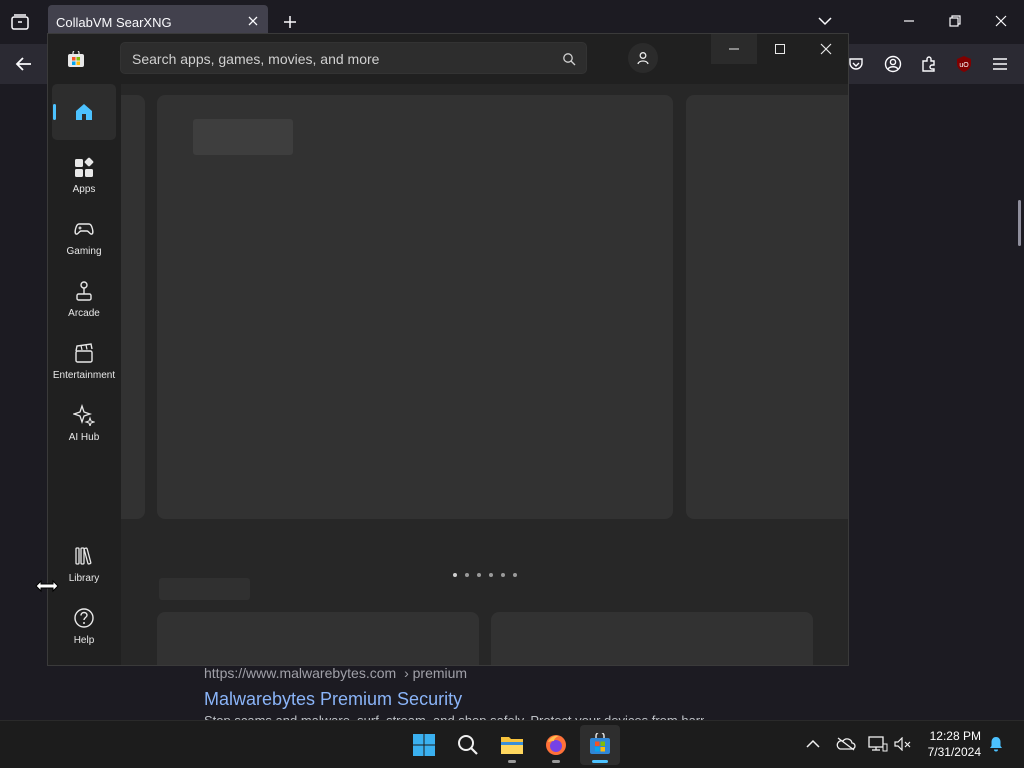  Describe the element at coordinates (929, 64) in the screenshot. I see `extensions-icon` at that location.